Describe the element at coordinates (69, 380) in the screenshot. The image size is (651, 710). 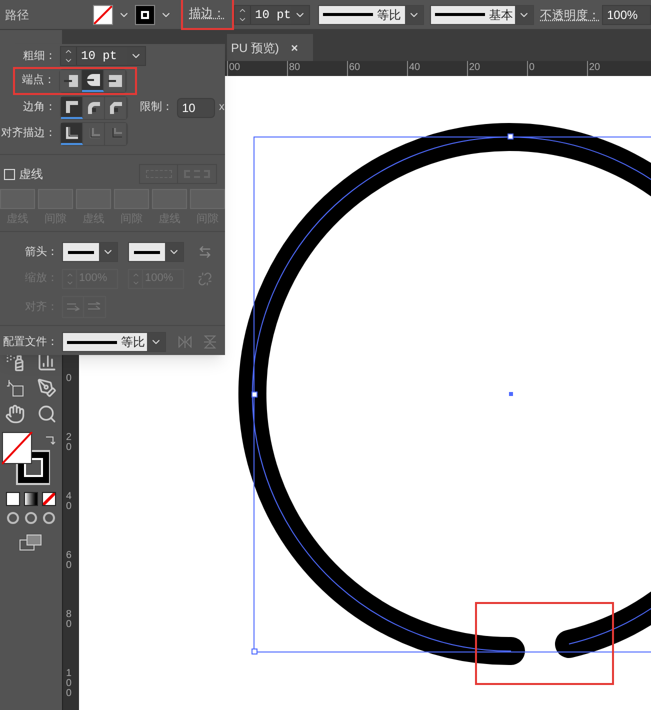
I see `ruler-label: 0` at that location.